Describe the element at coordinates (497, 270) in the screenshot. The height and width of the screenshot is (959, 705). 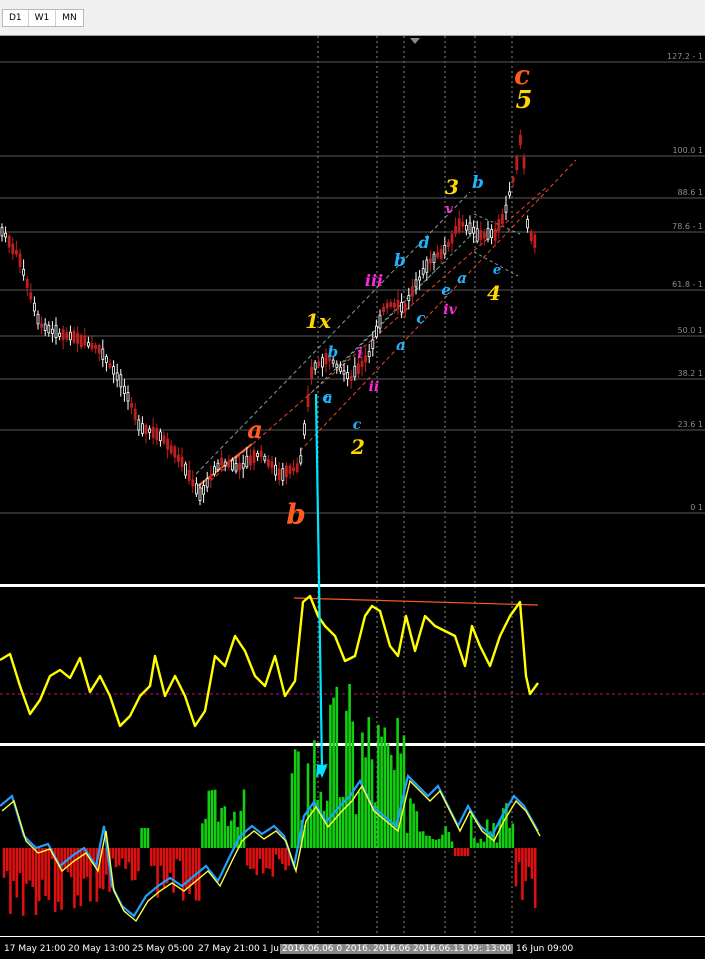
I see `wave-label: e` at that location.